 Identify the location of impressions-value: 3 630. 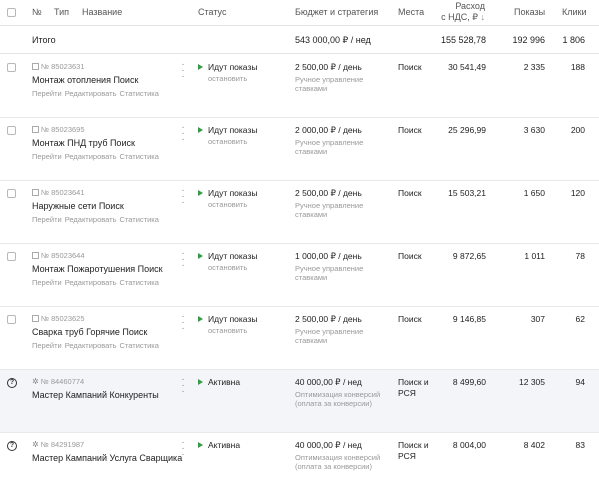
(534, 130).